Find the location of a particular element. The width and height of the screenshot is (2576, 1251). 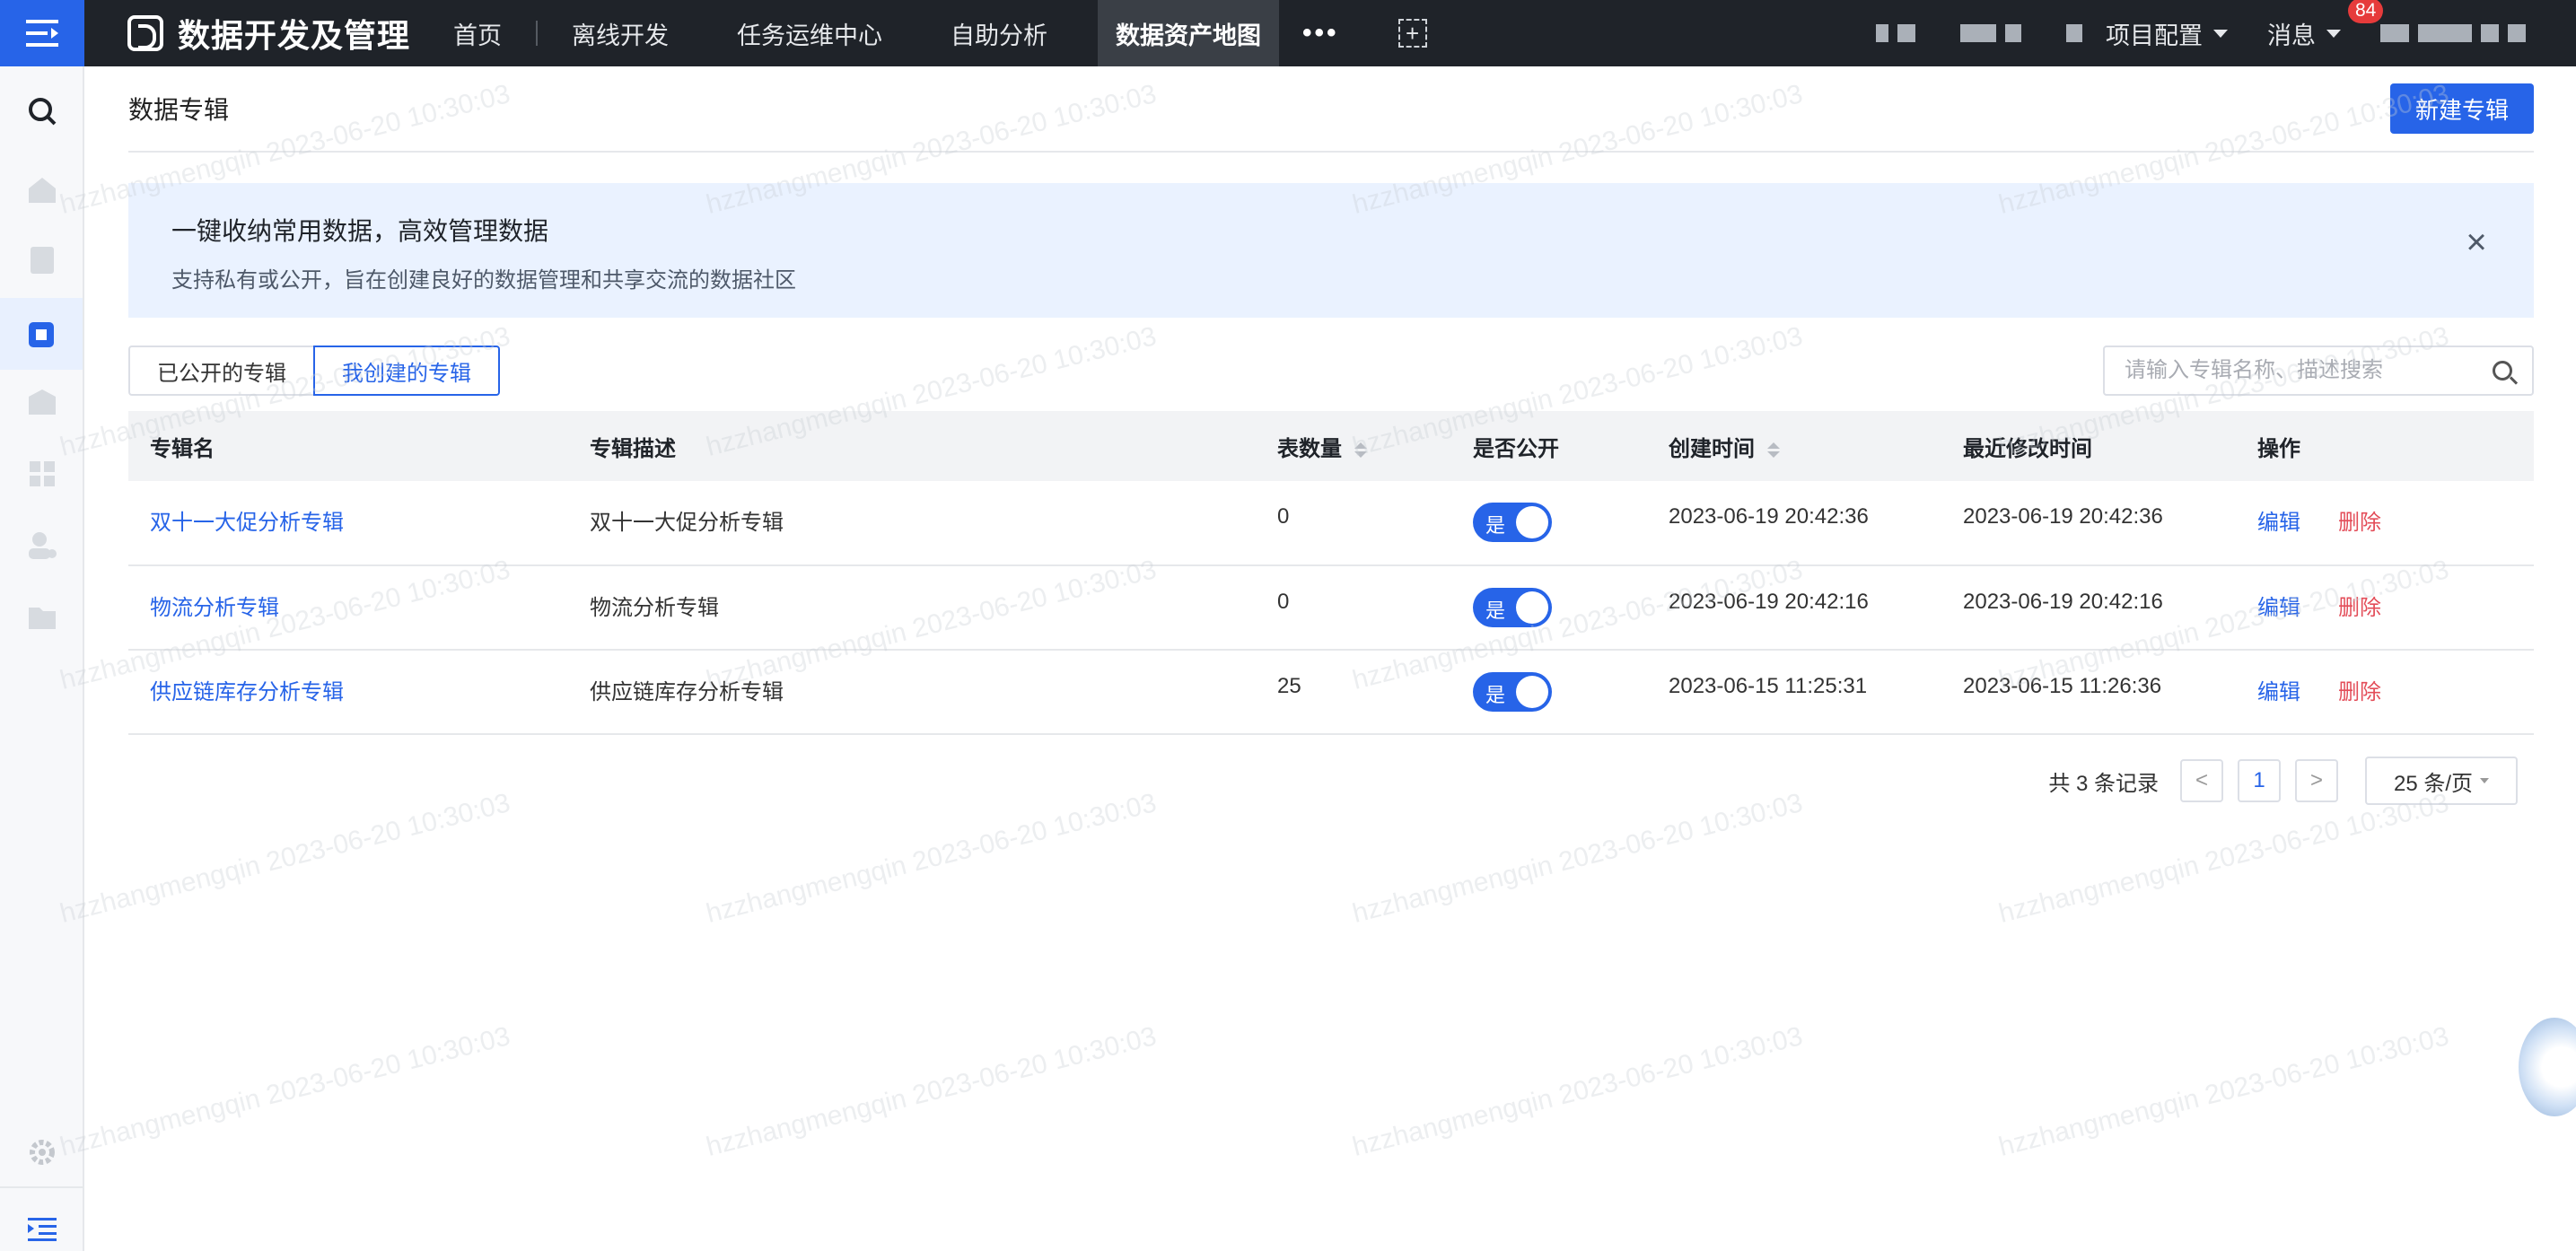

modified-time: 2023-06-15 11:26:36 is located at coordinates (2088, 693).